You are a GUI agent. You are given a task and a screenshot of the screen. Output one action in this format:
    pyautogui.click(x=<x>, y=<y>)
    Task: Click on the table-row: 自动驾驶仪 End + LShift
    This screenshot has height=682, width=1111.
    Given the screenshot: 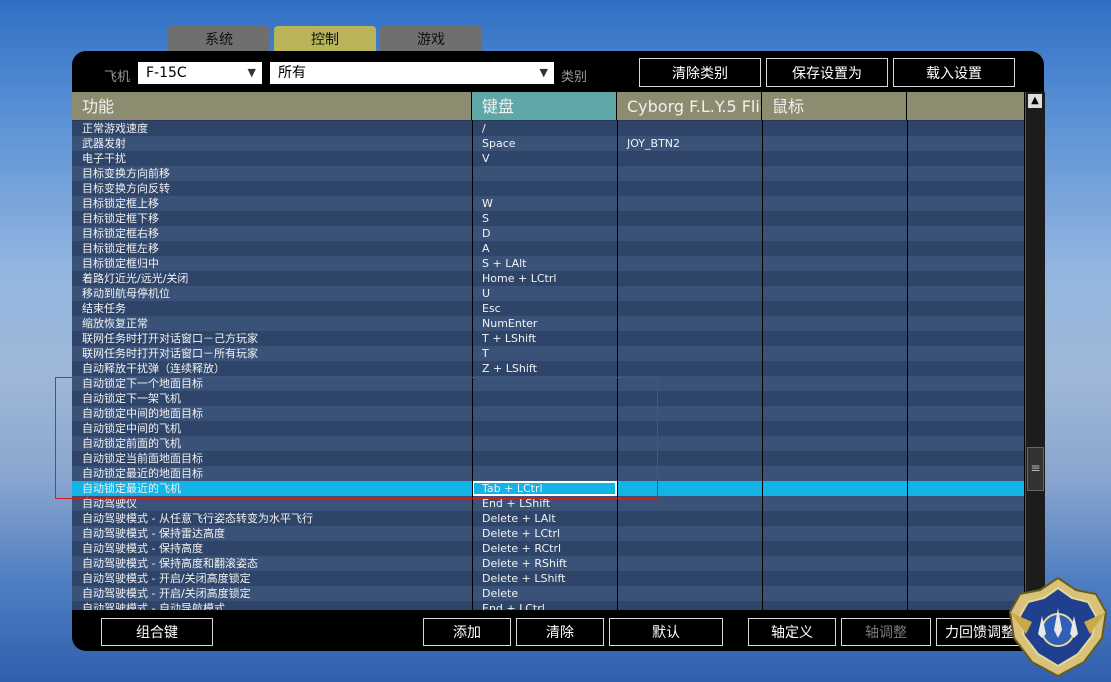 What is the action you would take?
    pyautogui.click(x=548, y=503)
    